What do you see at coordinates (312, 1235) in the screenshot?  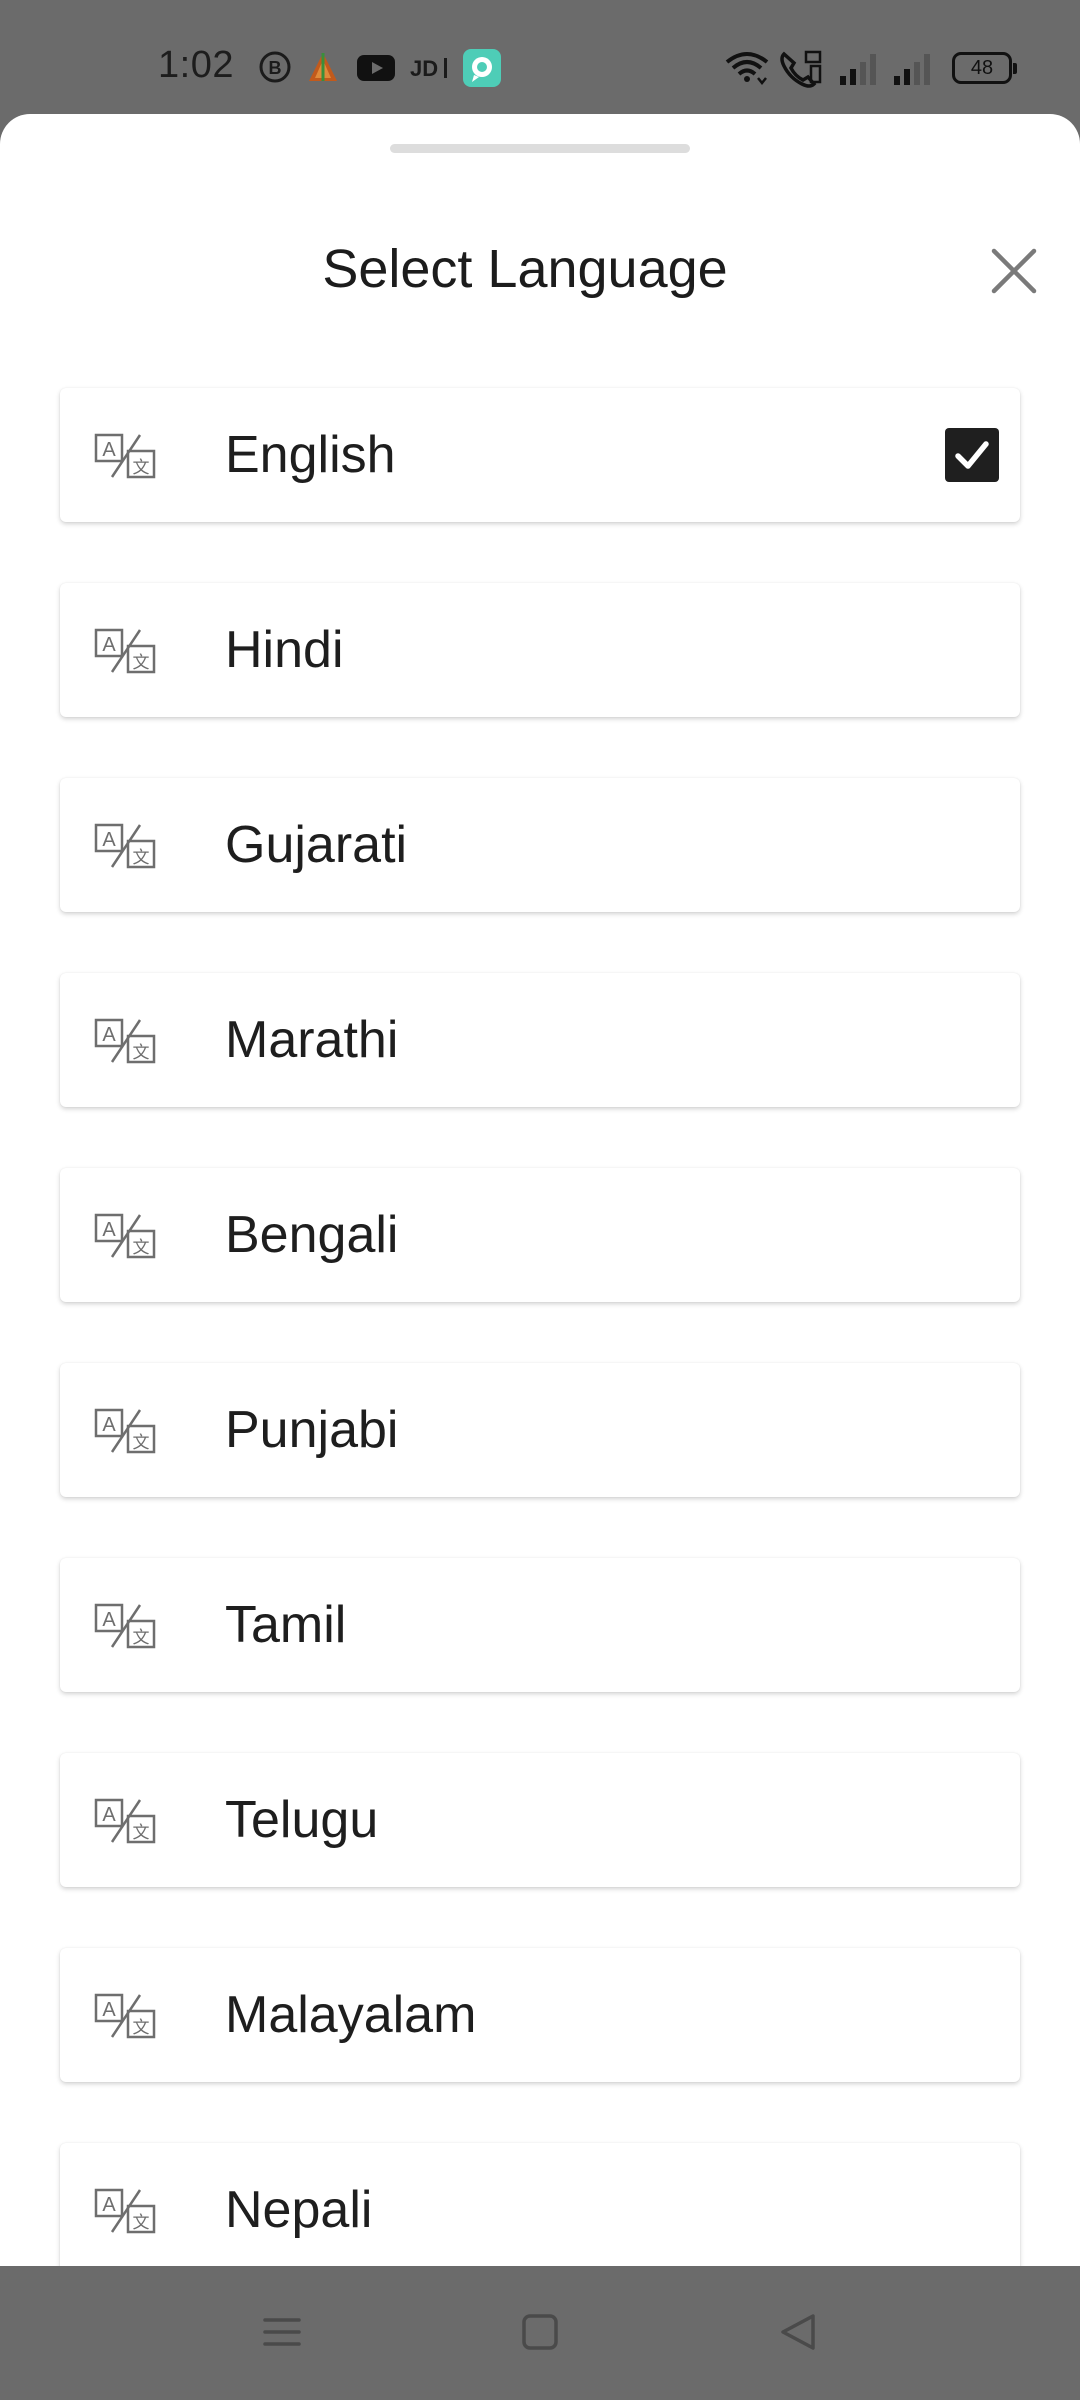 I see `language-label: Bengali` at bounding box center [312, 1235].